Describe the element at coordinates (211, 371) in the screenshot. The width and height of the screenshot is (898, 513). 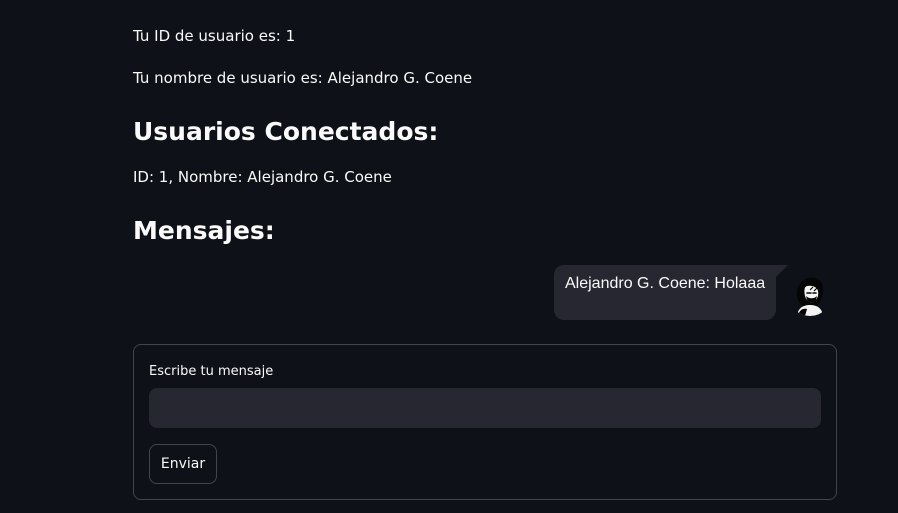
I see `message-input-label: Escribe tu mensaje` at that location.